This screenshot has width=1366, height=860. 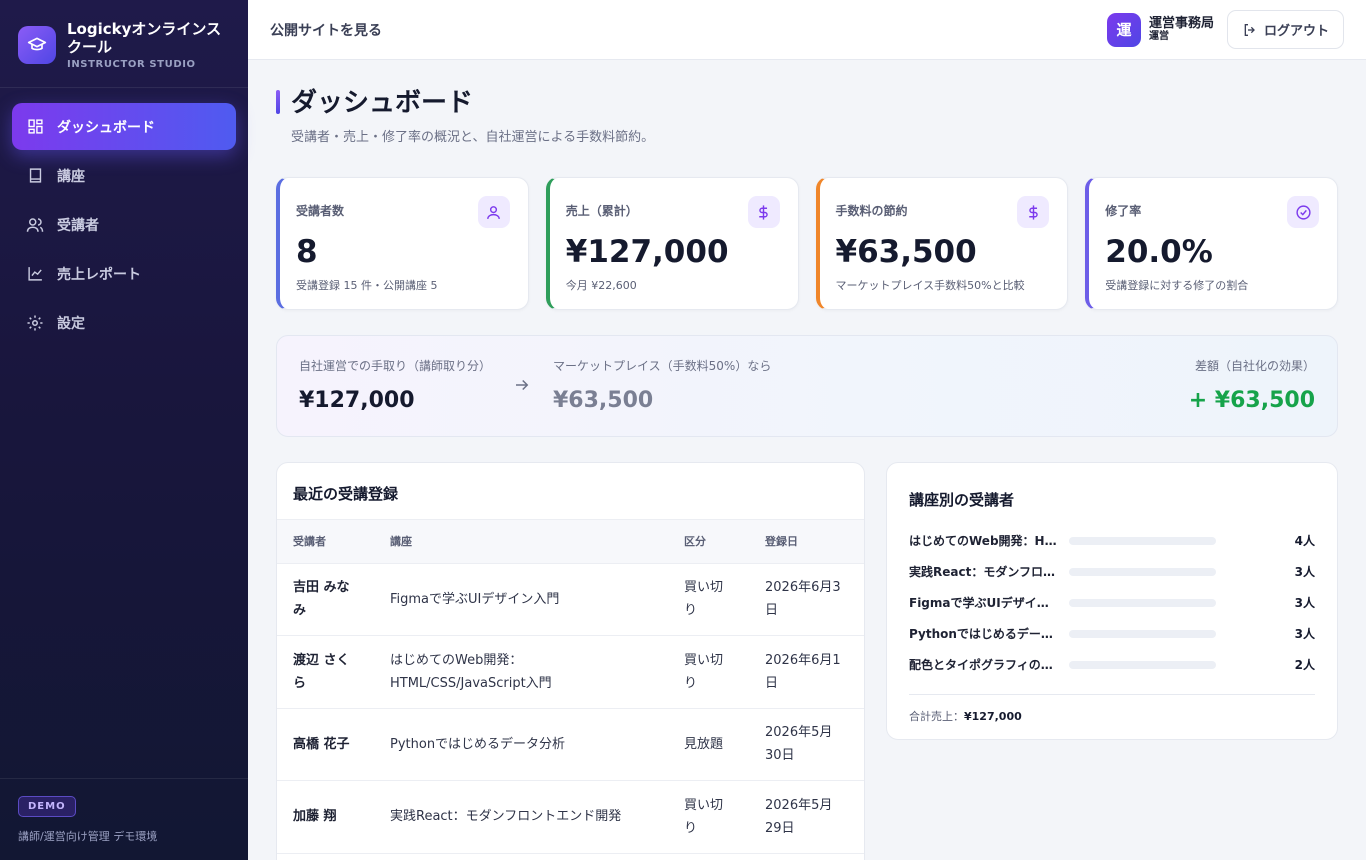 What do you see at coordinates (521, 599) in the screenshot?
I see `course-name: Figmaで学ぶUIデザイン入門` at bounding box center [521, 599].